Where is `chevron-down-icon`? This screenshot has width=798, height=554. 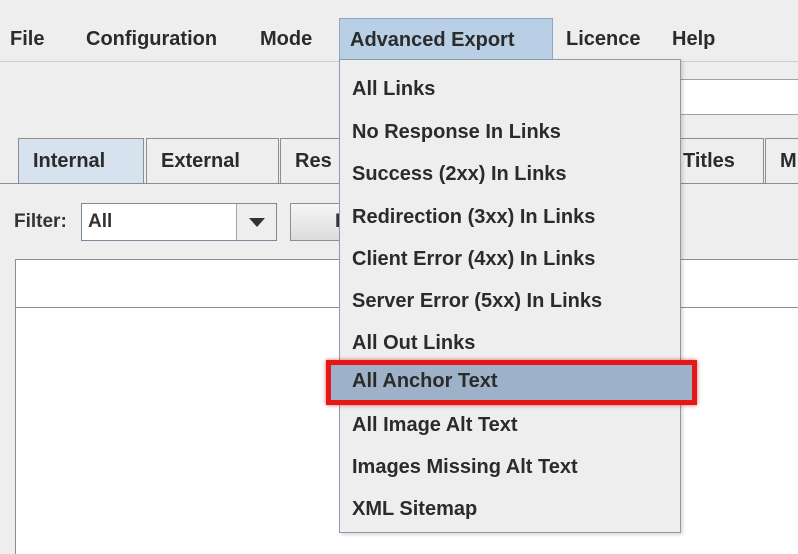 chevron-down-icon is located at coordinates (257, 222).